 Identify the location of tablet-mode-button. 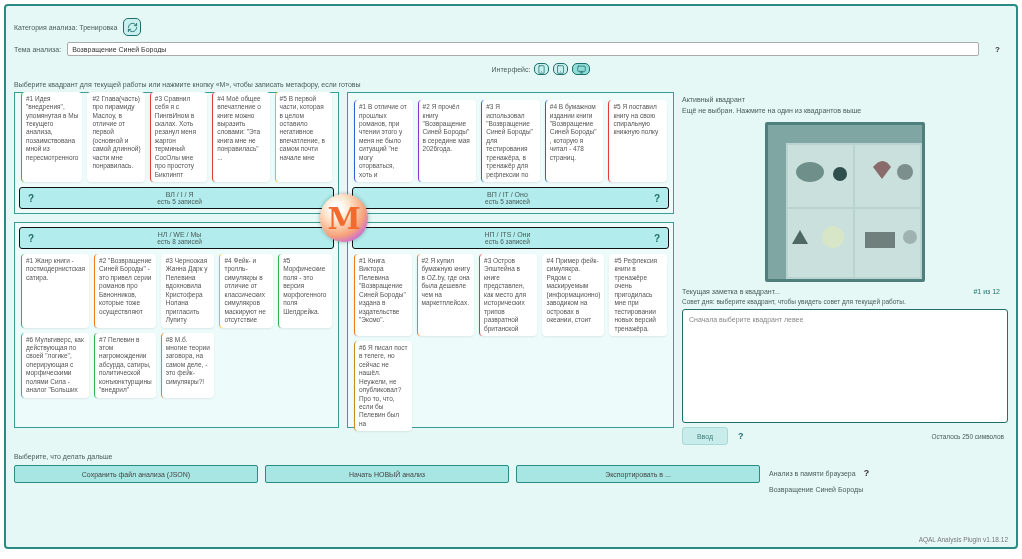
(561, 69).